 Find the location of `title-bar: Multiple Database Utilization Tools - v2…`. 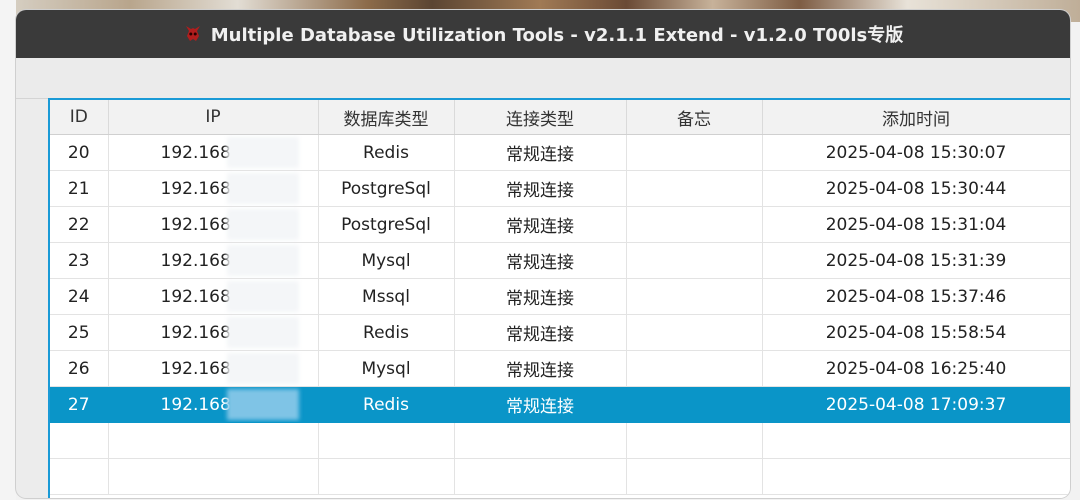

title-bar: Multiple Database Utilization Tools - v2… is located at coordinates (543, 34).